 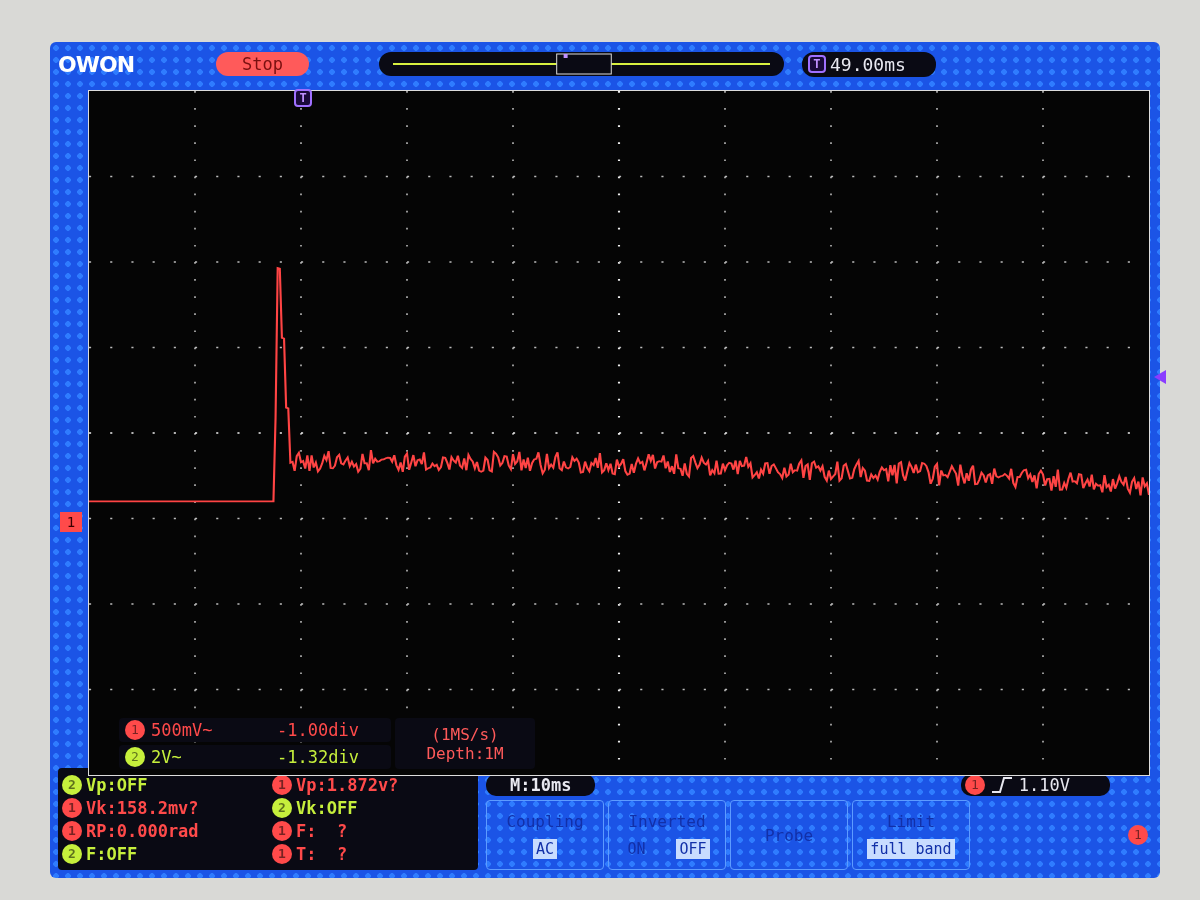 I want to click on trigger-time-value: 49.00ms, so click(x=867, y=64).